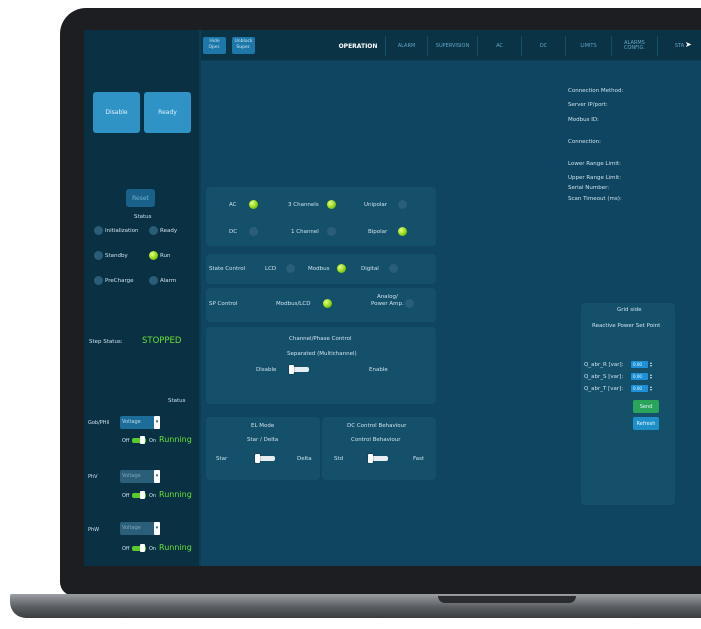  Describe the element at coordinates (93, 477) in the screenshot. I see `row2-label: PhV` at that location.